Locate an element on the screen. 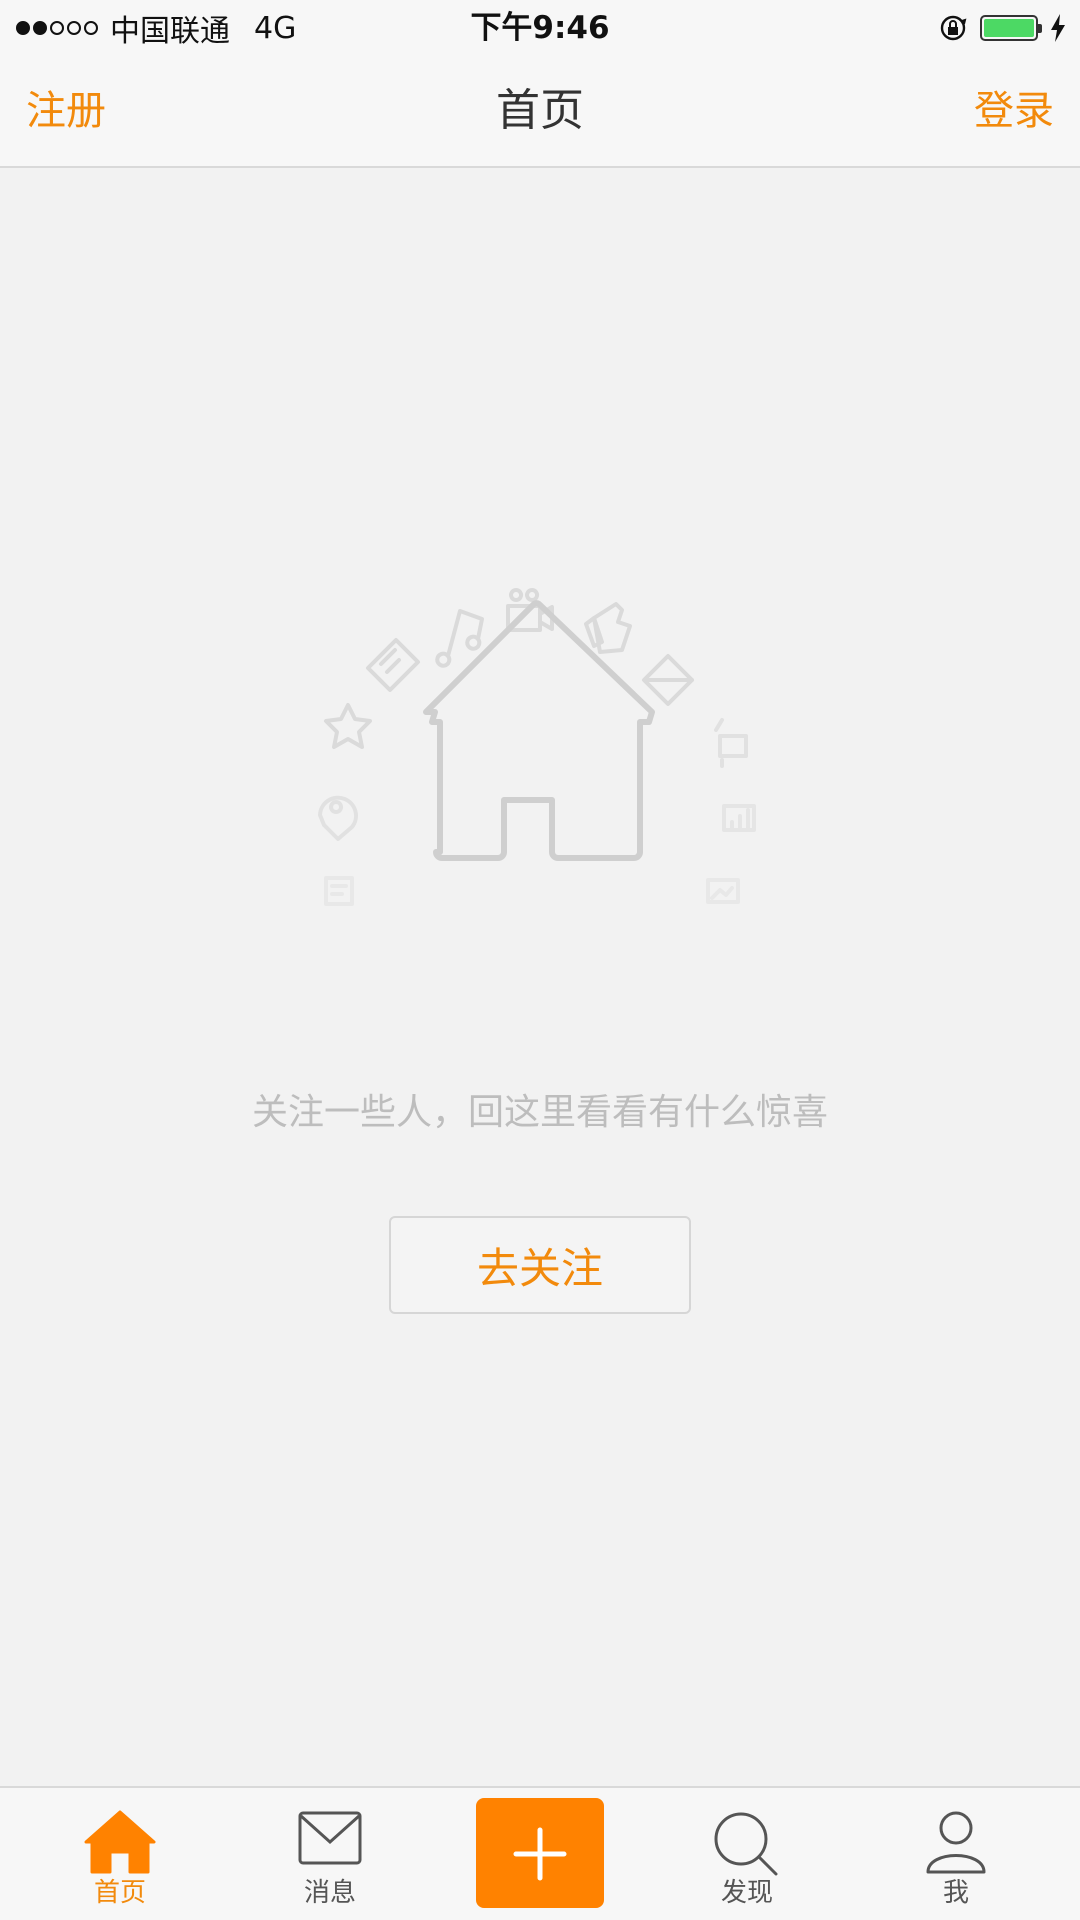  charging-bolt-icon is located at coordinates (1058, 28).